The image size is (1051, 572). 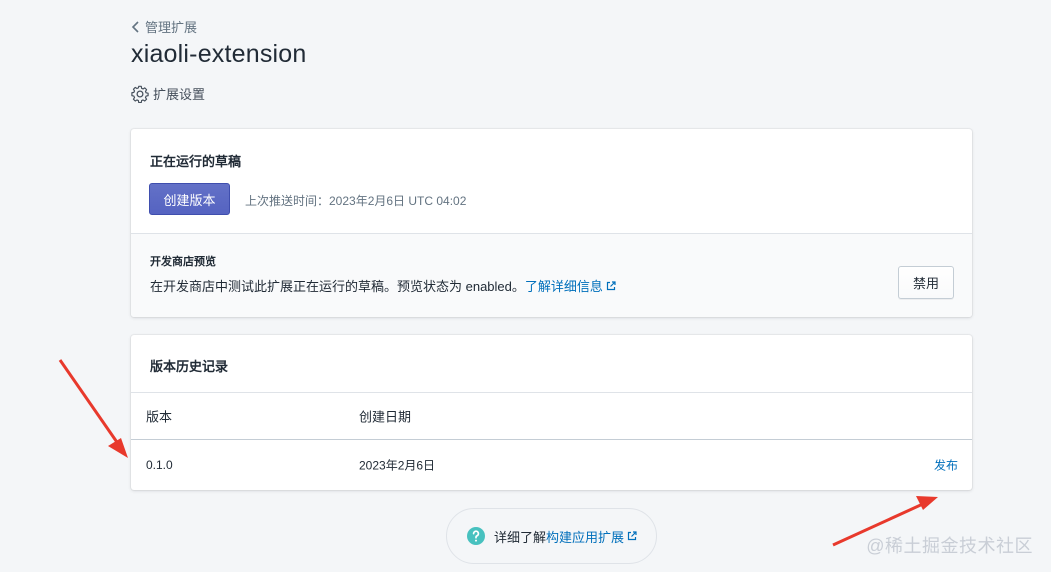 What do you see at coordinates (93, 408) in the screenshot?
I see `annotation-arrow-left` at bounding box center [93, 408].